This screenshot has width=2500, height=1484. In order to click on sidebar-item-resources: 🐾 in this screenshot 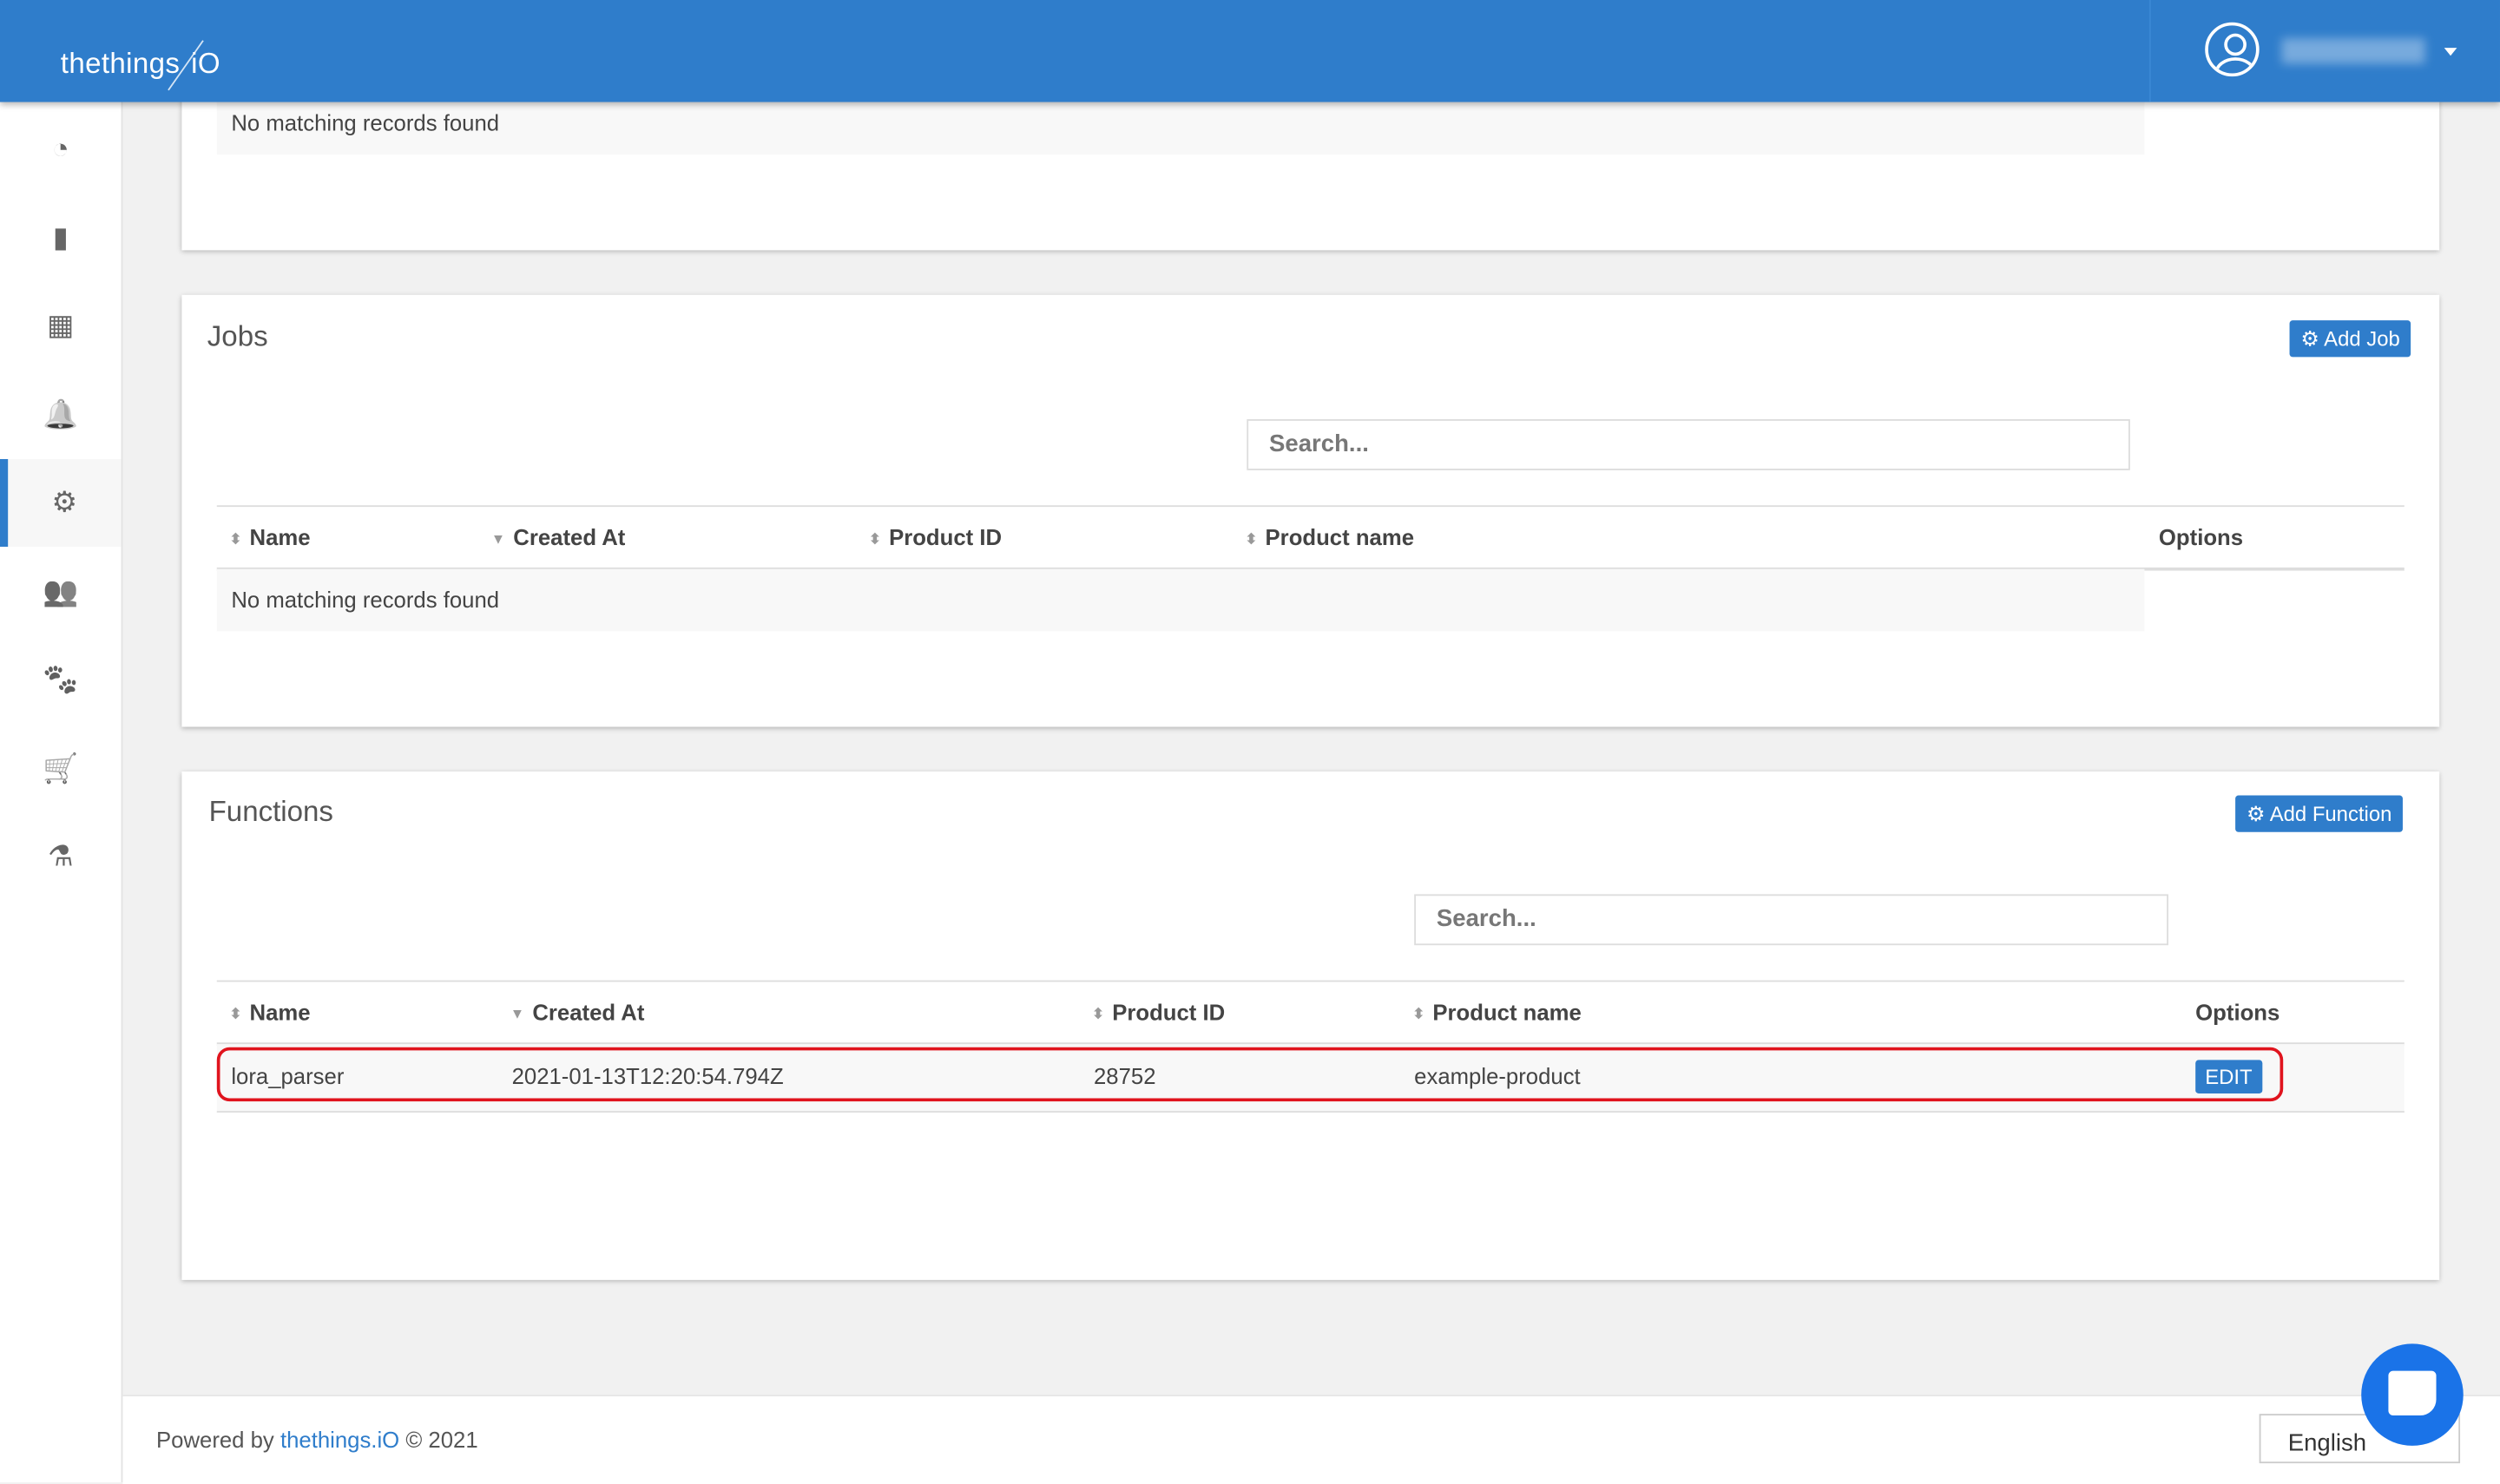, I will do `click(61, 680)`.